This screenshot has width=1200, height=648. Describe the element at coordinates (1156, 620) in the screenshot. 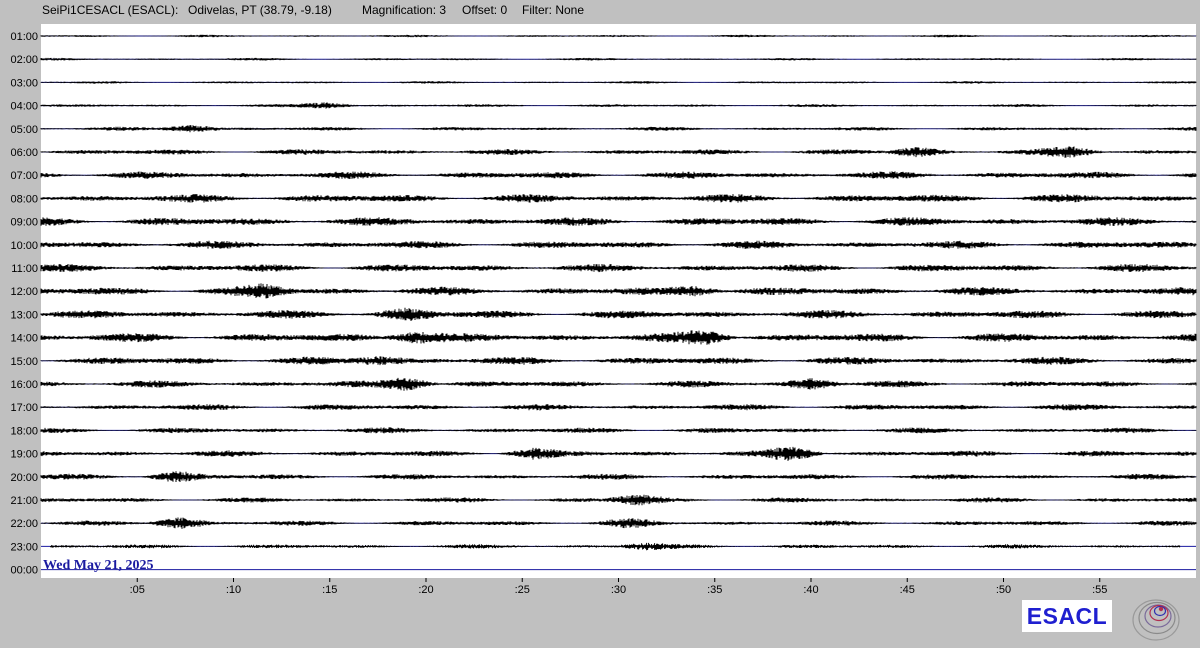

I see `spiral-emblem-icon` at that location.